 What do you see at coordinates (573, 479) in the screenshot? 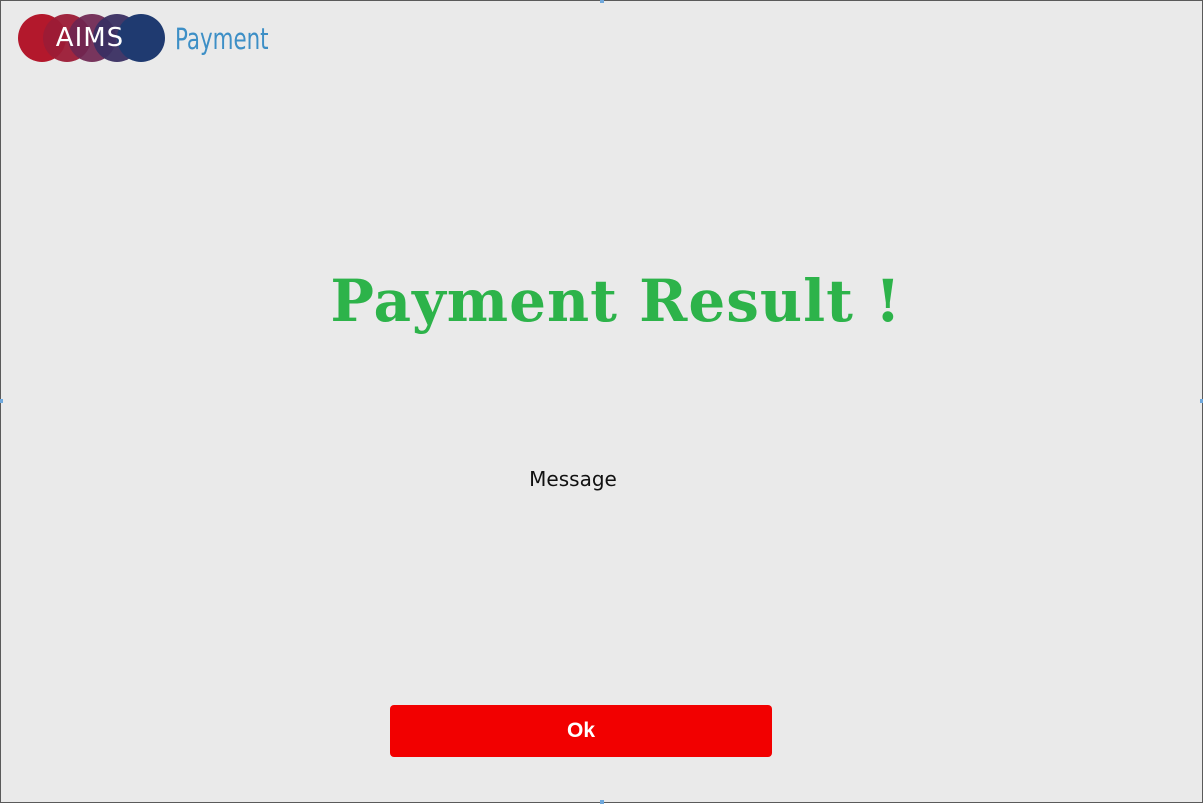
I see `result-message: Message` at bounding box center [573, 479].